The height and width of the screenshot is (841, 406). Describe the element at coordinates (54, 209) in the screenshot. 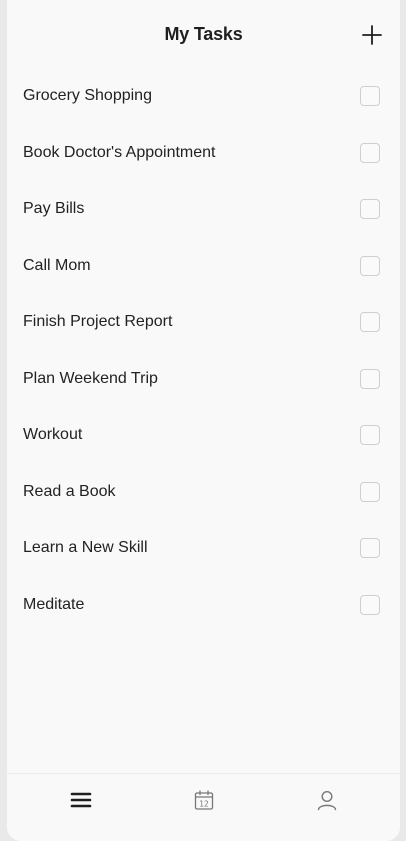

I see `task-label: Pay Bills` at that location.